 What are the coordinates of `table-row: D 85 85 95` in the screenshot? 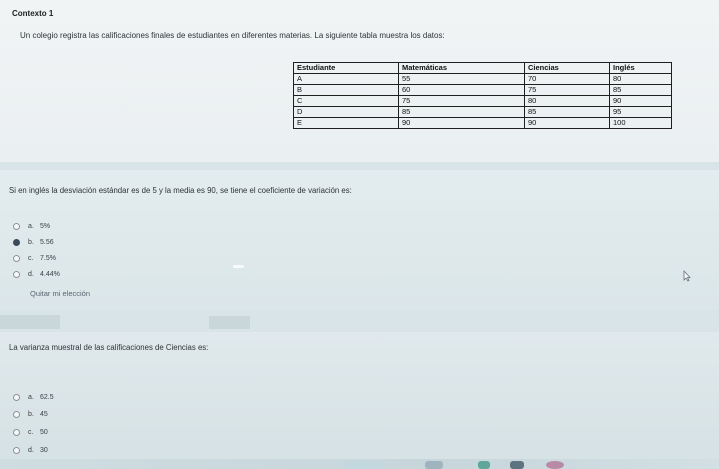 It's located at (482, 112).